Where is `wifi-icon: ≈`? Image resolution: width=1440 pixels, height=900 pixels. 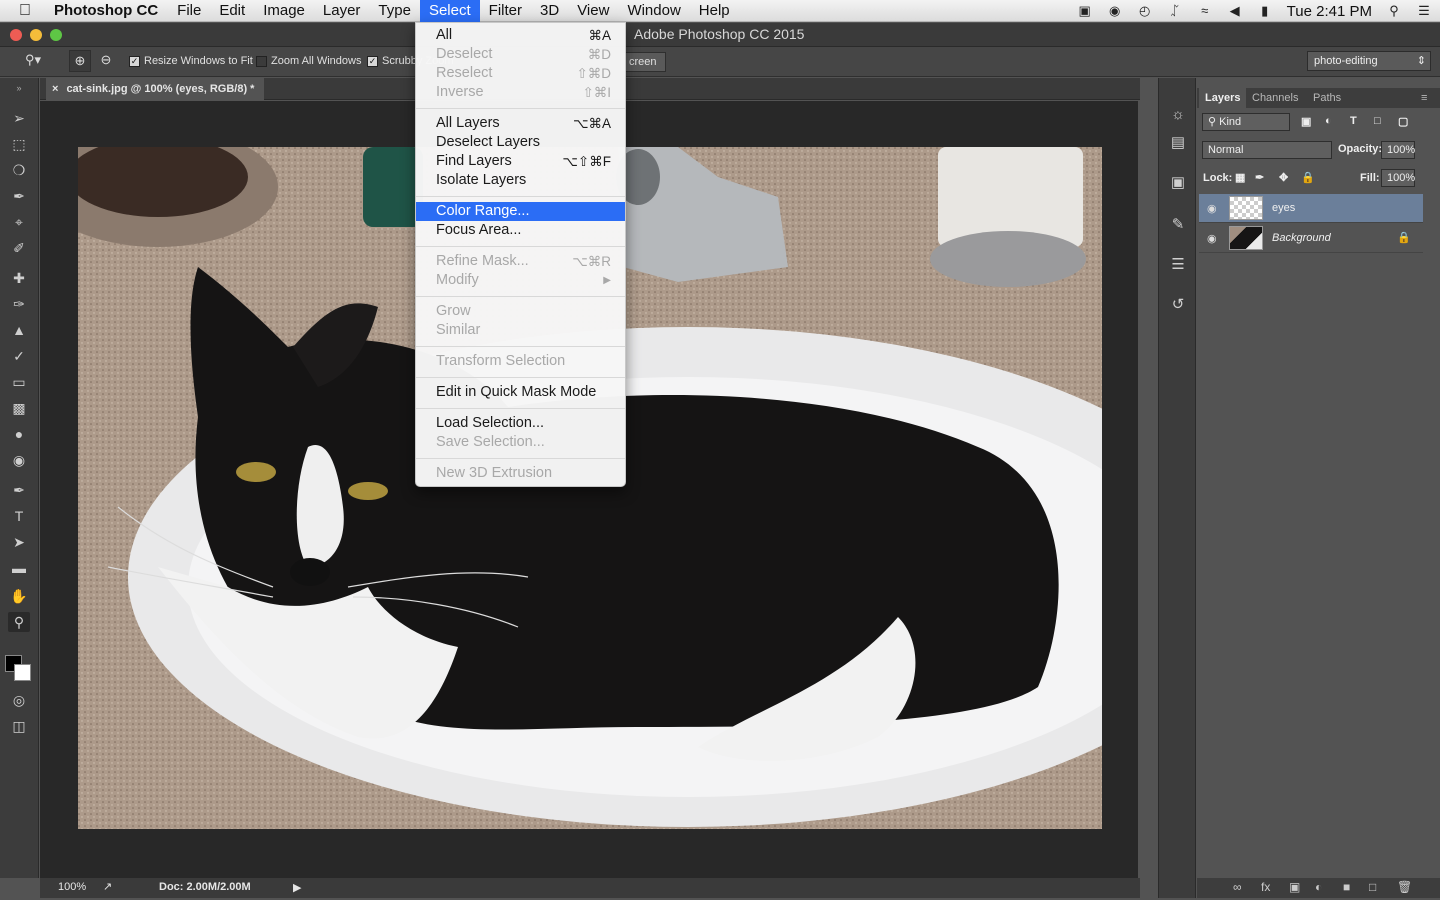 wifi-icon: ≈ is located at coordinates (1205, 11).